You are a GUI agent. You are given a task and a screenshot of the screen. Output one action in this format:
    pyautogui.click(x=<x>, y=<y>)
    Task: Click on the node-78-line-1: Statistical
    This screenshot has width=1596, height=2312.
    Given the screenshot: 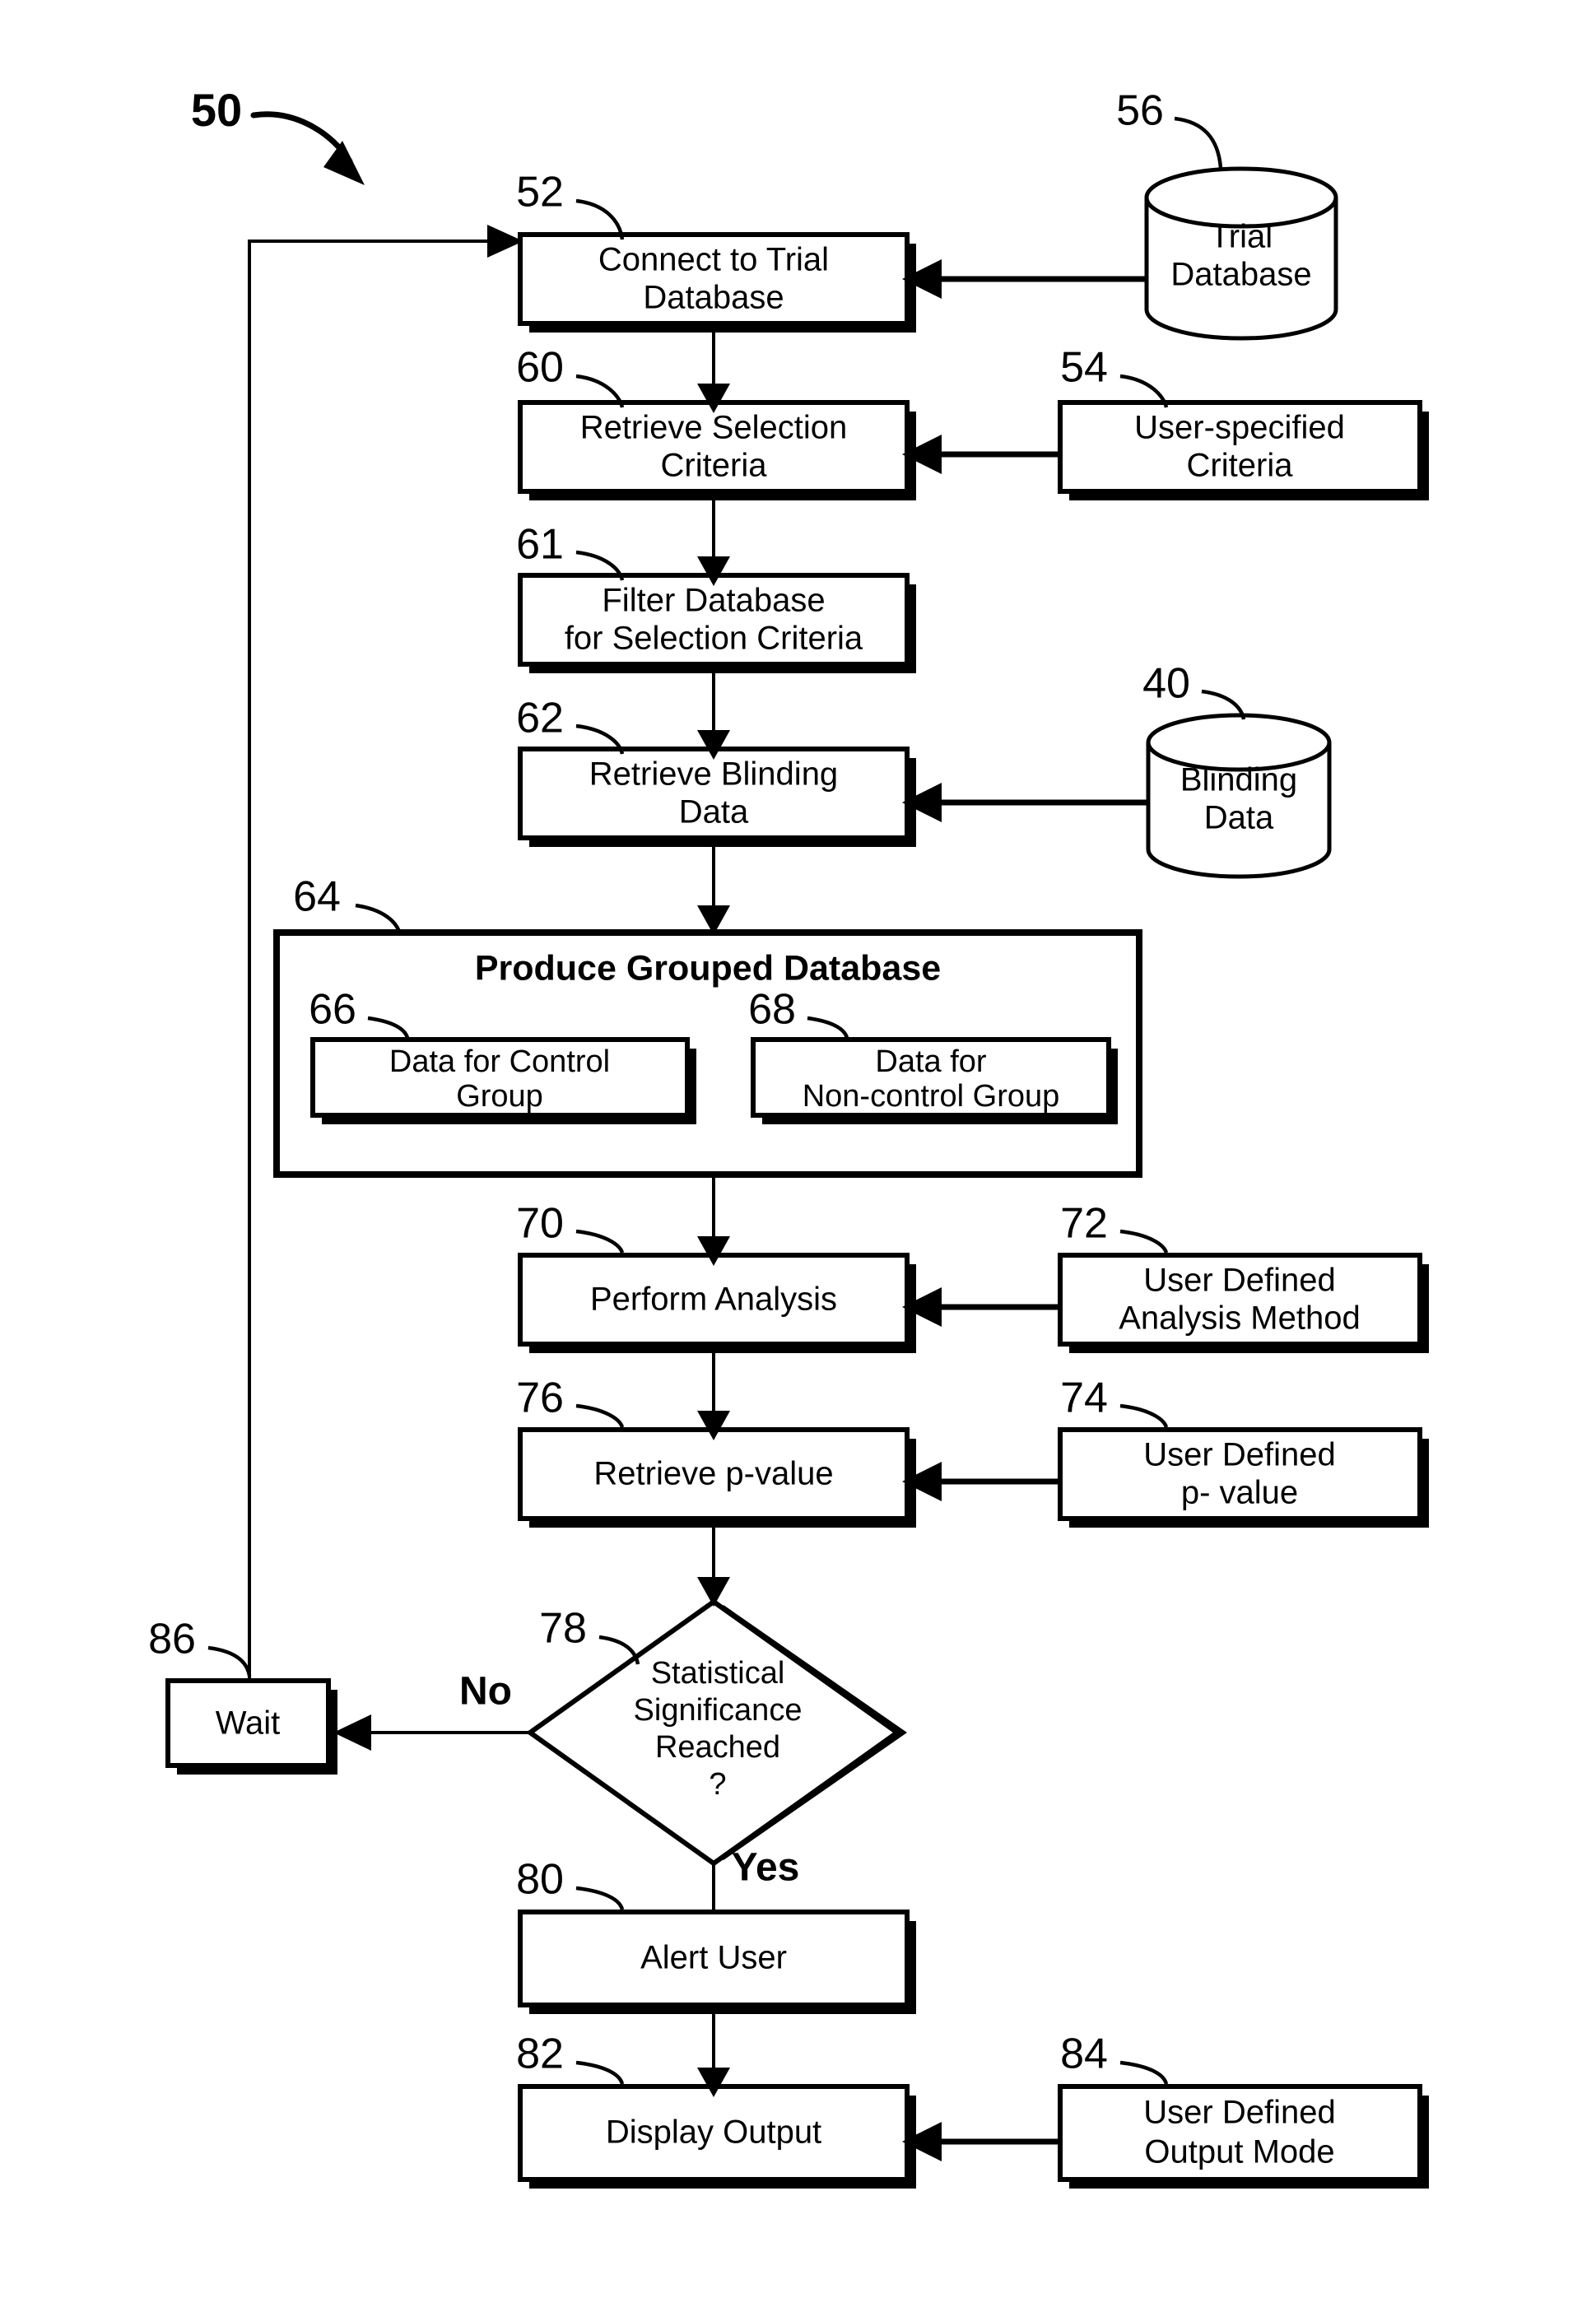 What is the action you would take?
    pyautogui.click(x=718, y=1673)
    